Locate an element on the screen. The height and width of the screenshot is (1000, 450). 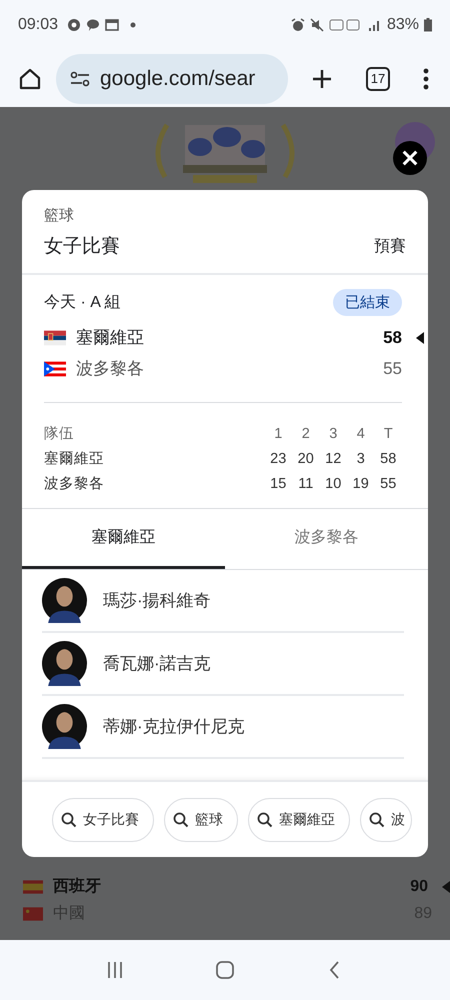
search-chip: 波 is located at coordinates (386, 820).